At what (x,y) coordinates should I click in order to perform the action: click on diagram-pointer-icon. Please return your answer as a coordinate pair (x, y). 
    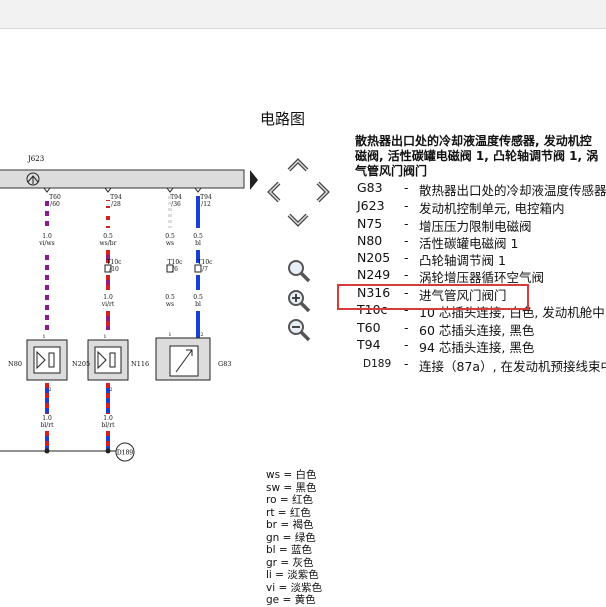
    Looking at the image, I should click on (254, 180).